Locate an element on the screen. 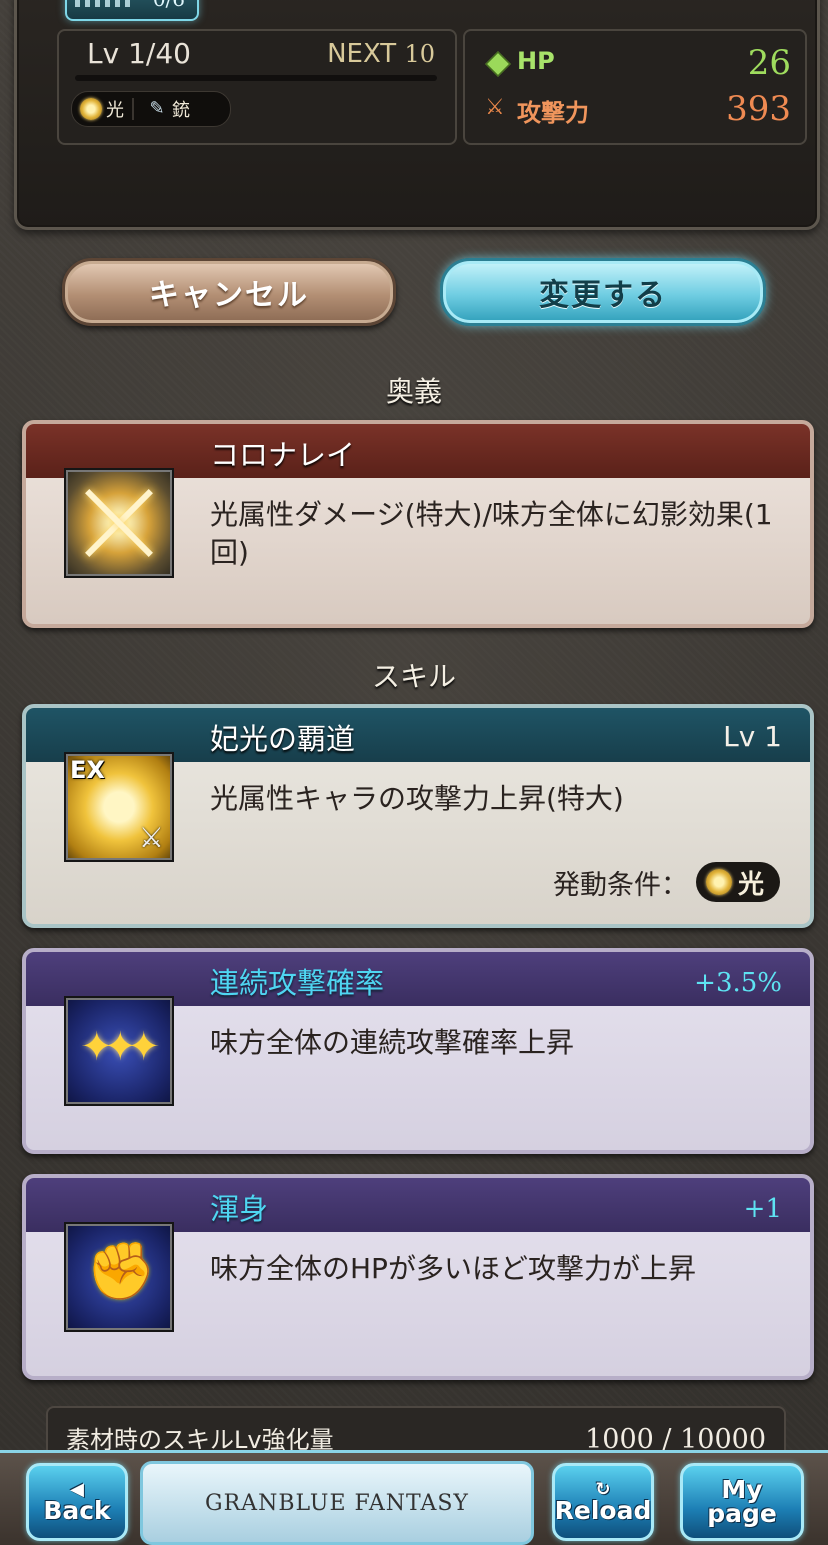 The width and height of the screenshot is (828, 1545). ougi-description: 光属性ダメージ(特大)/味方全体に幻影効果(1回) is located at coordinates (491, 533).